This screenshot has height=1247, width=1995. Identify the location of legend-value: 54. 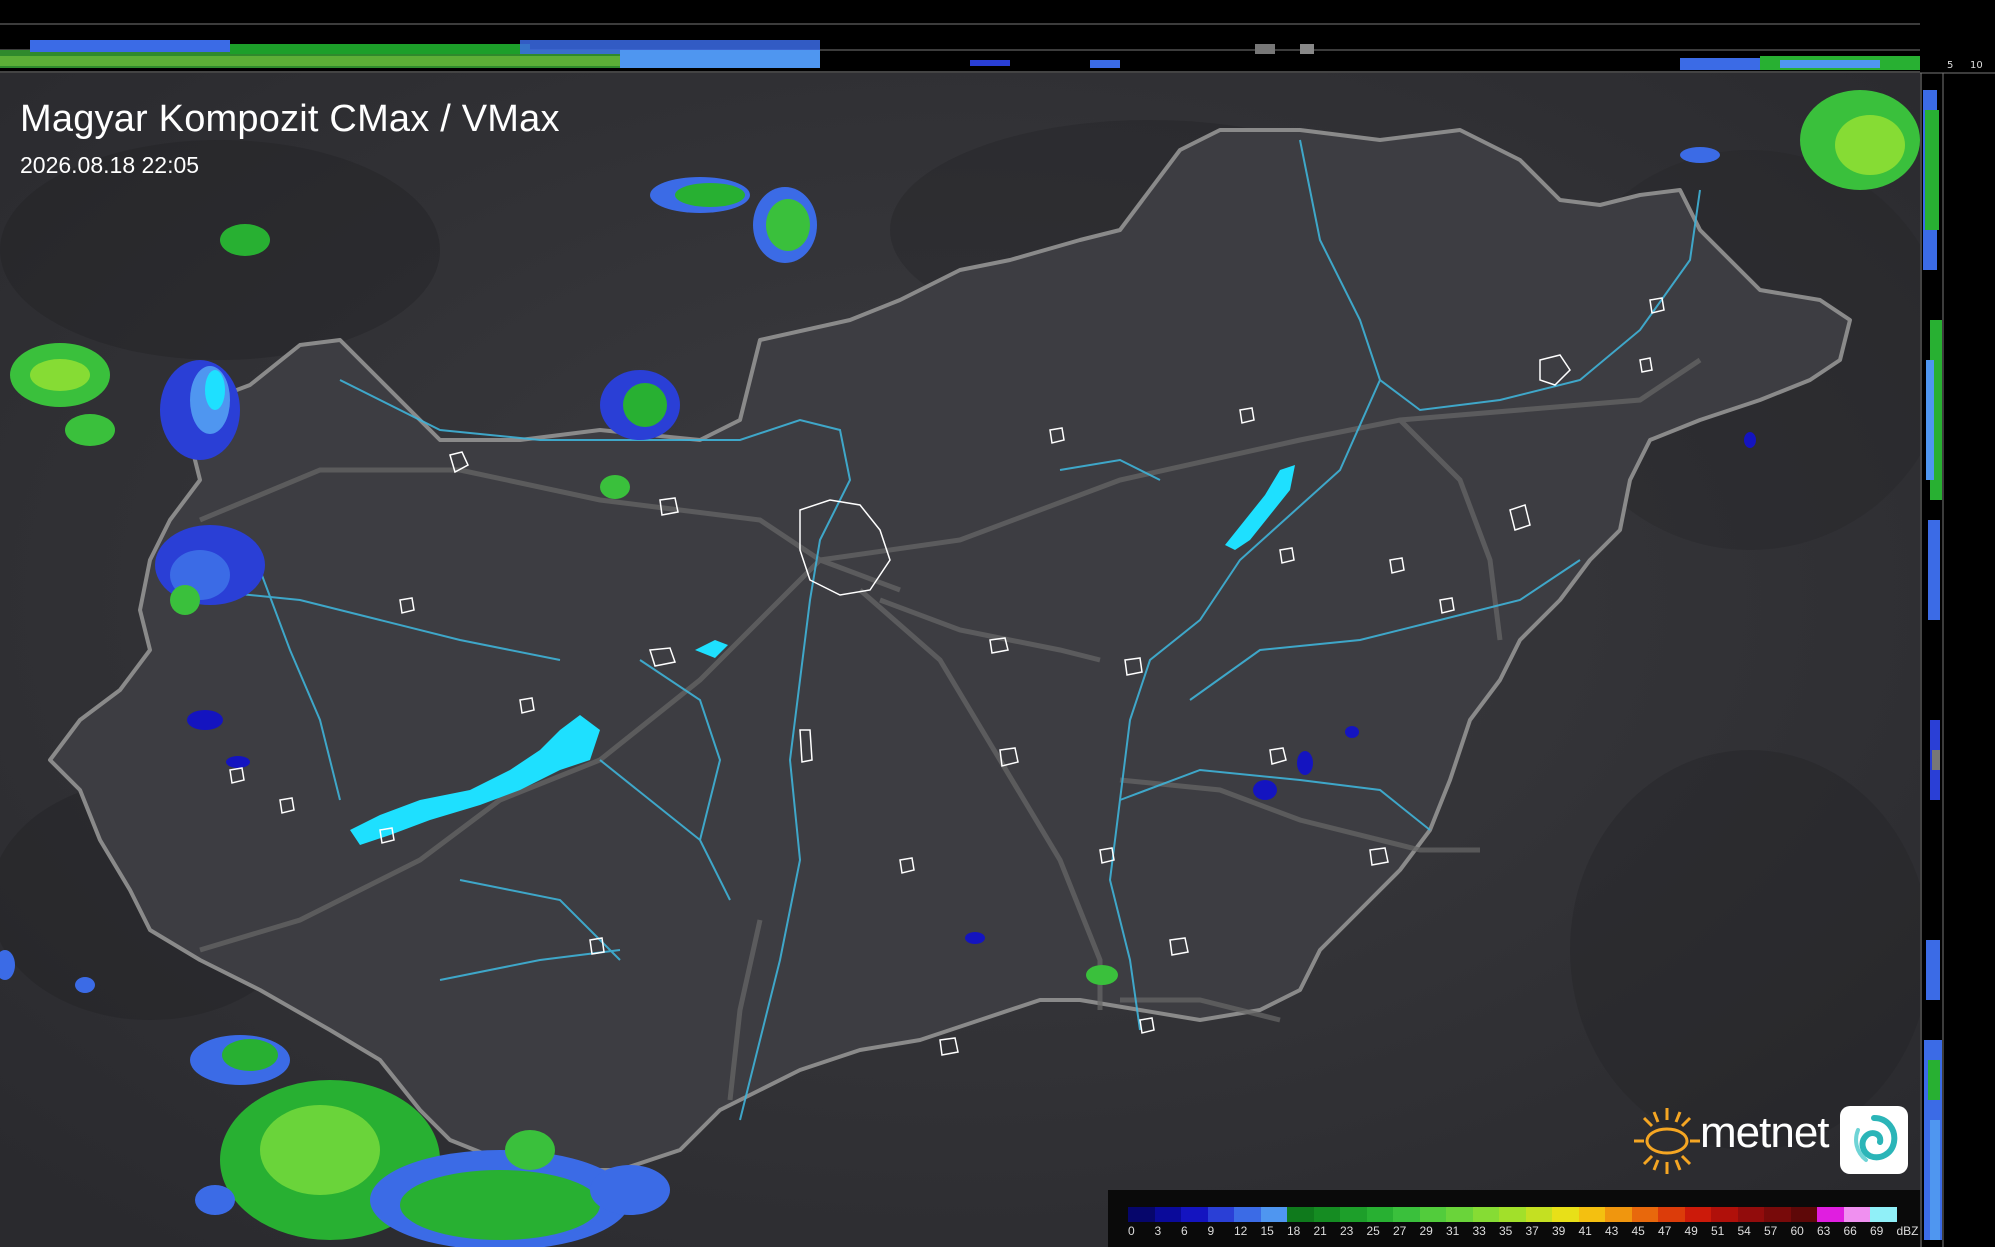
(1744, 1231).